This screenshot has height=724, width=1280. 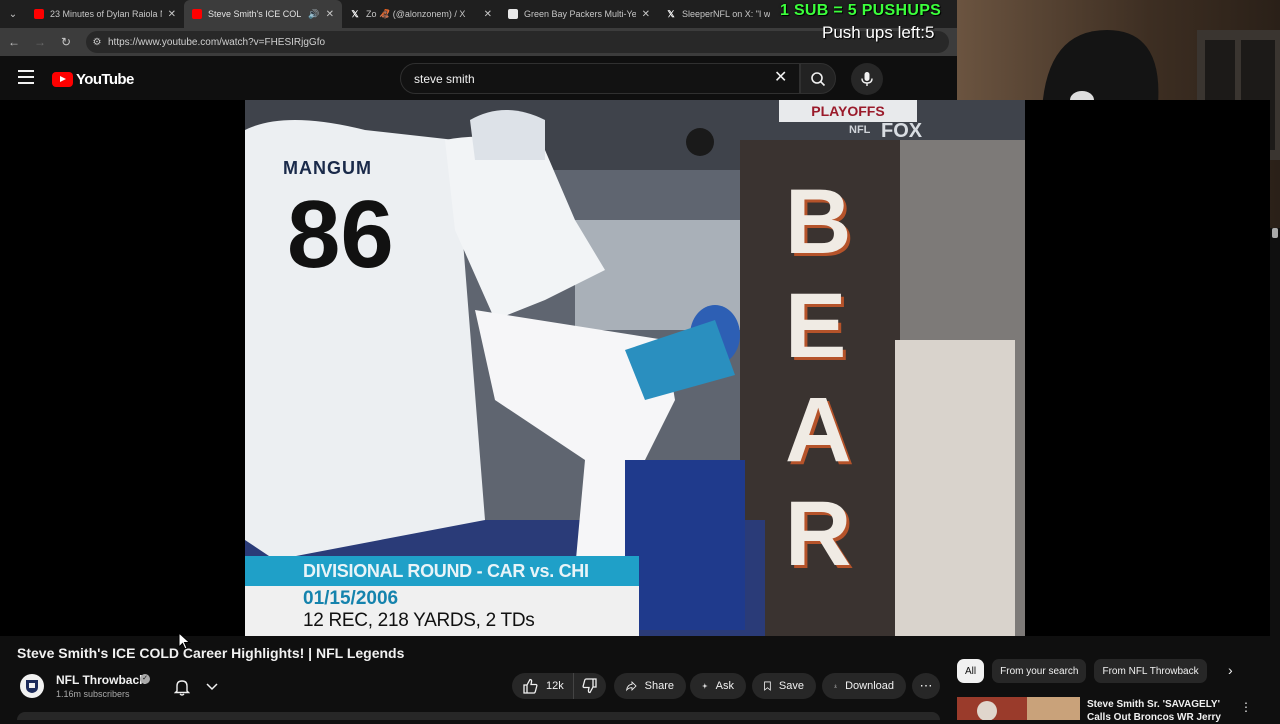 I want to click on clear-search-icon: ✕, so click(x=780, y=77).